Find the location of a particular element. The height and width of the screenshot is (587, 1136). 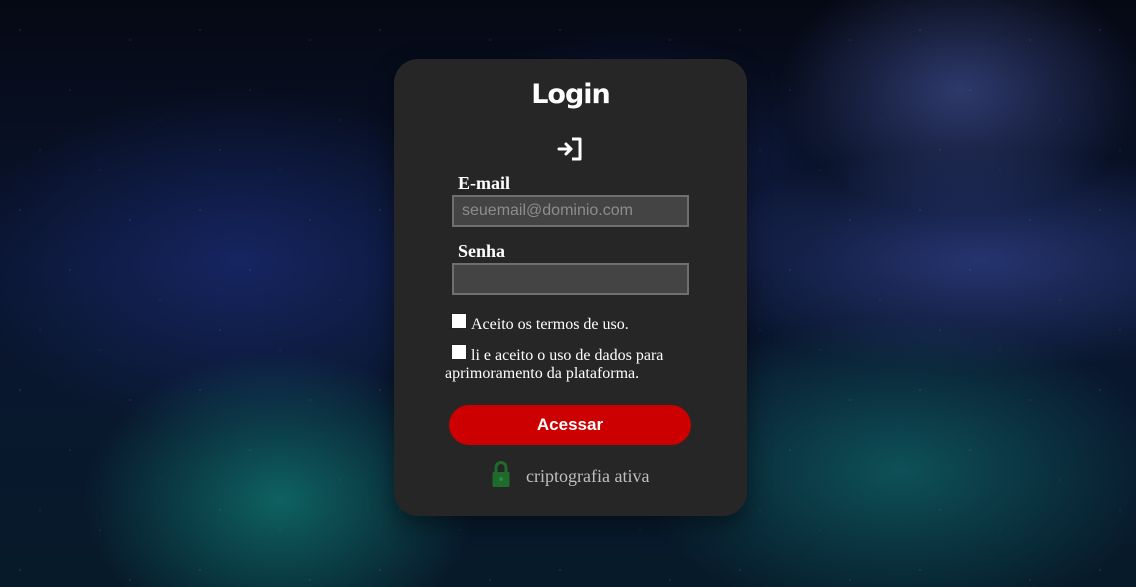

data-usage-checkbox-label-line1: li e aceito o uso de dados para is located at coordinates (567, 355).